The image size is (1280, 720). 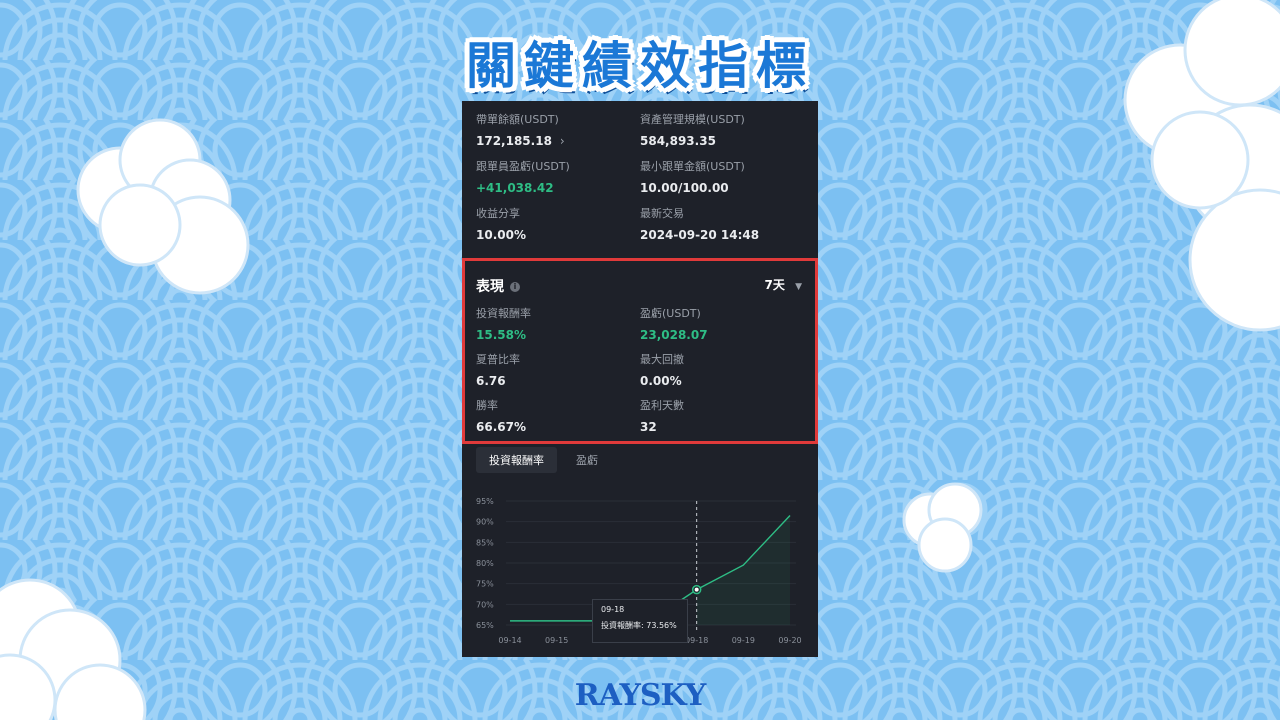 What do you see at coordinates (587, 460) in the screenshot?
I see `tab-pnl: 盈虧` at bounding box center [587, 460].